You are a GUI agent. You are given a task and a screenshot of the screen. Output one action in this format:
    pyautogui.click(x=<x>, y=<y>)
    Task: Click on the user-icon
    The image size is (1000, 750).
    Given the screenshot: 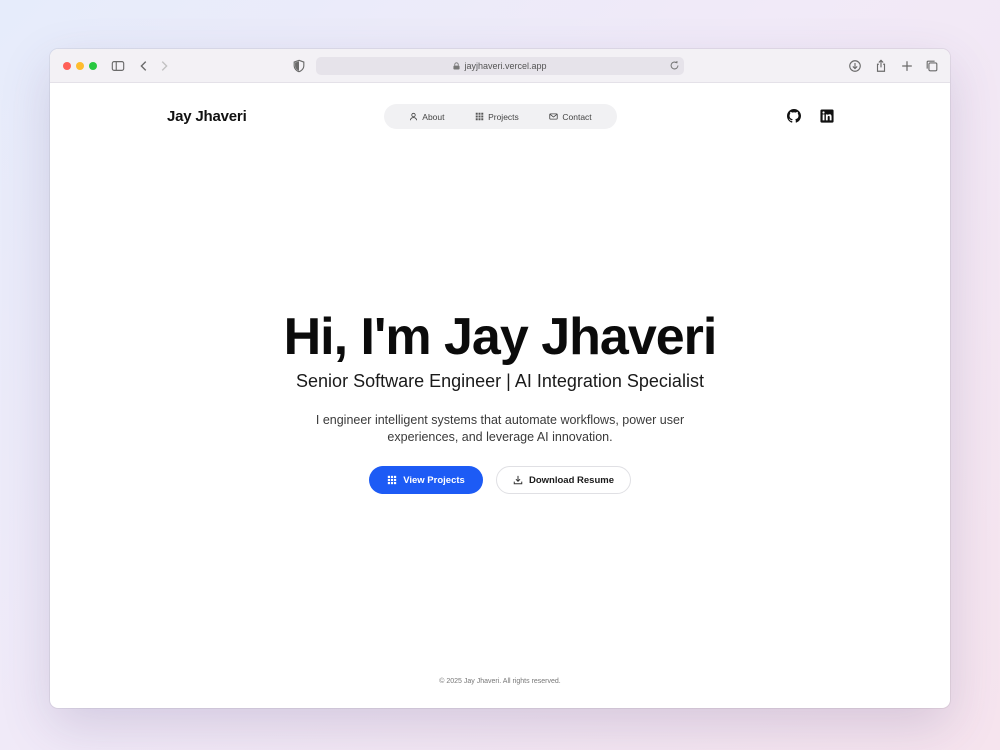 What is the action you would take?
    pyautogui.click(x=414, y=116)
    